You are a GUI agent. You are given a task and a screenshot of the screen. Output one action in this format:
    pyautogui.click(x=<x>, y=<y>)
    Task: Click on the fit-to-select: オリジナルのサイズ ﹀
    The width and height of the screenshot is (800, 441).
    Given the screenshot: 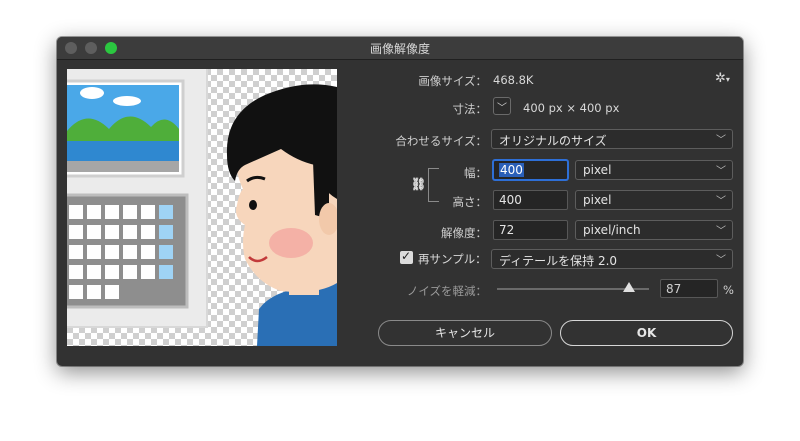 What is the action you would take?
    pyautogui.click(x=612, y=139)
    